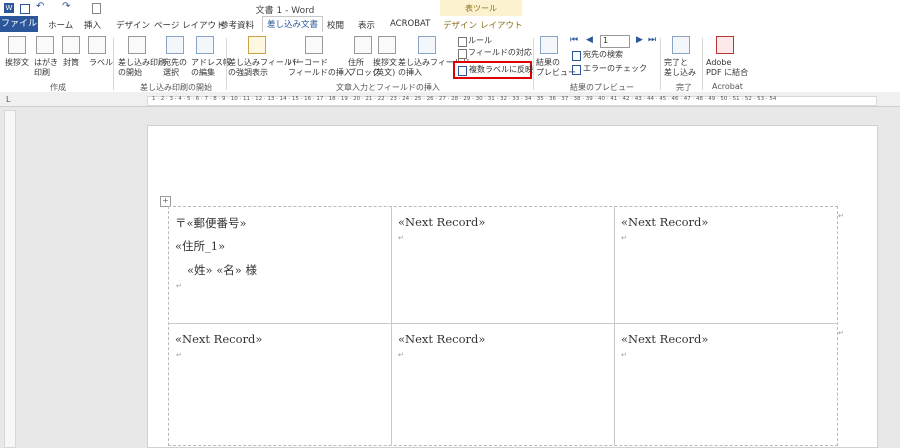 Image resolution: width=900 pixels, height=448 pixels. What do you see at coordinates (257, 45) in the screenshot?
I see `highlight-fields-icon` at bounding box center [257, 45].